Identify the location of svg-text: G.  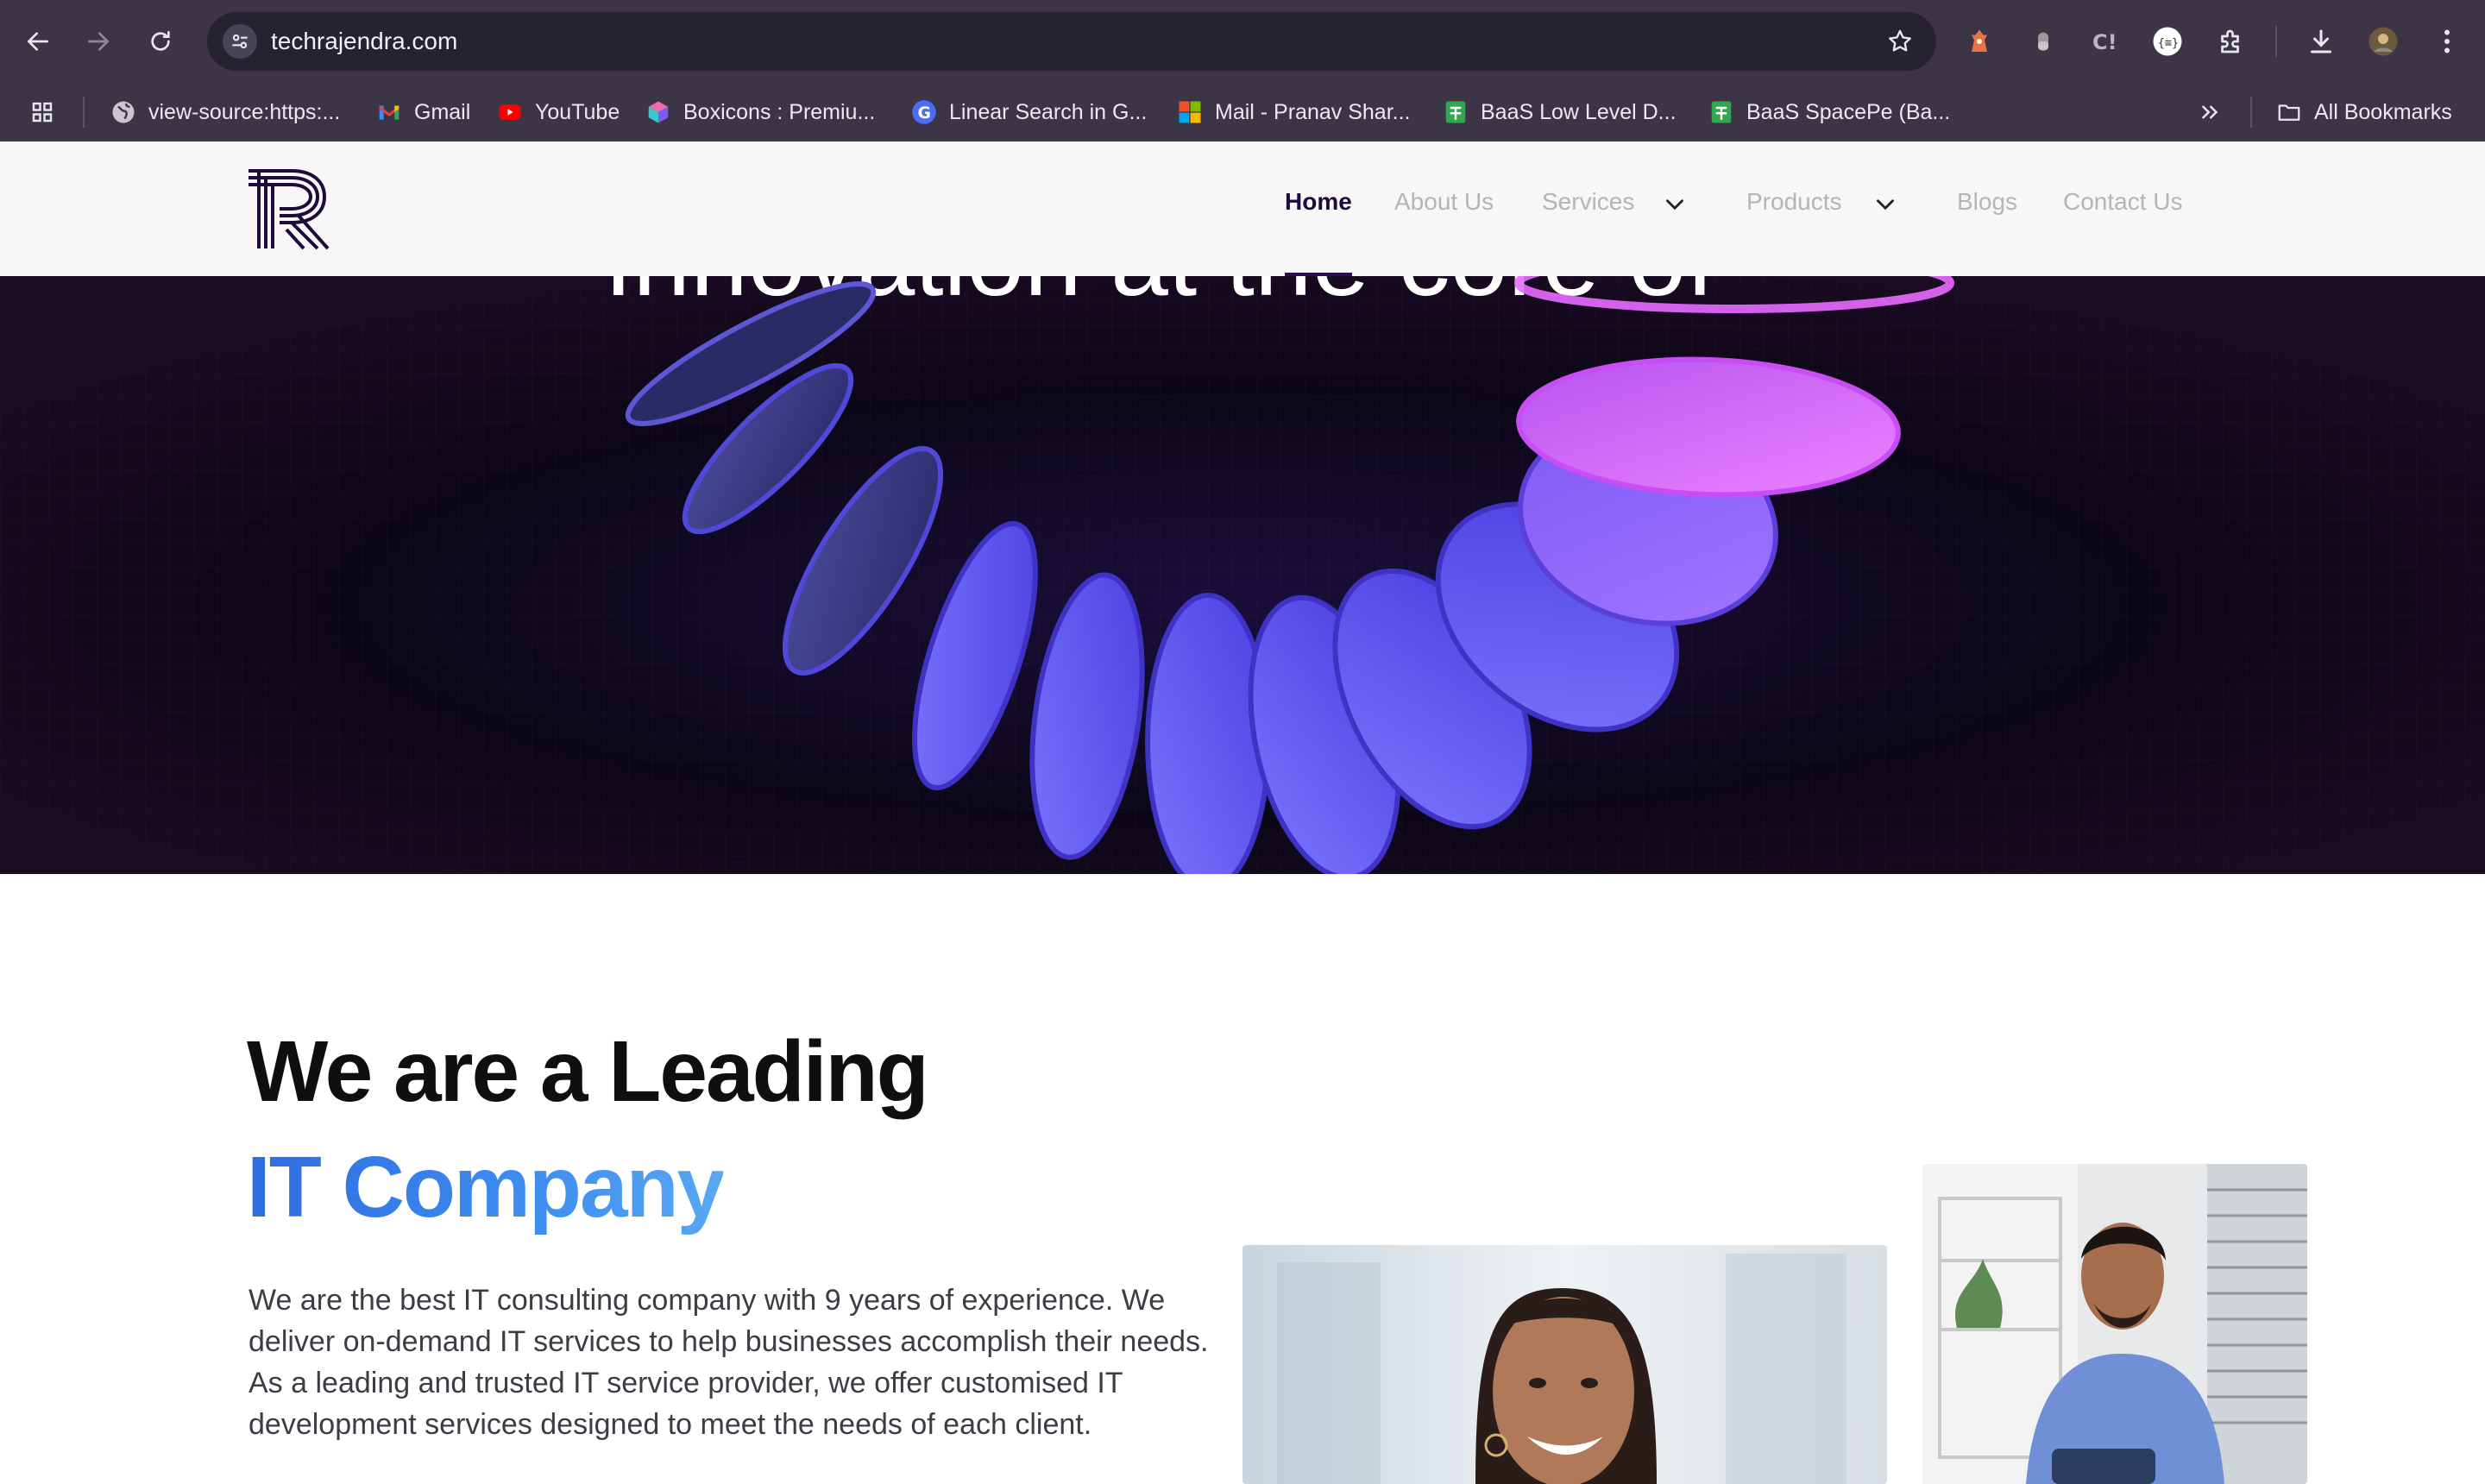
(924, 113).